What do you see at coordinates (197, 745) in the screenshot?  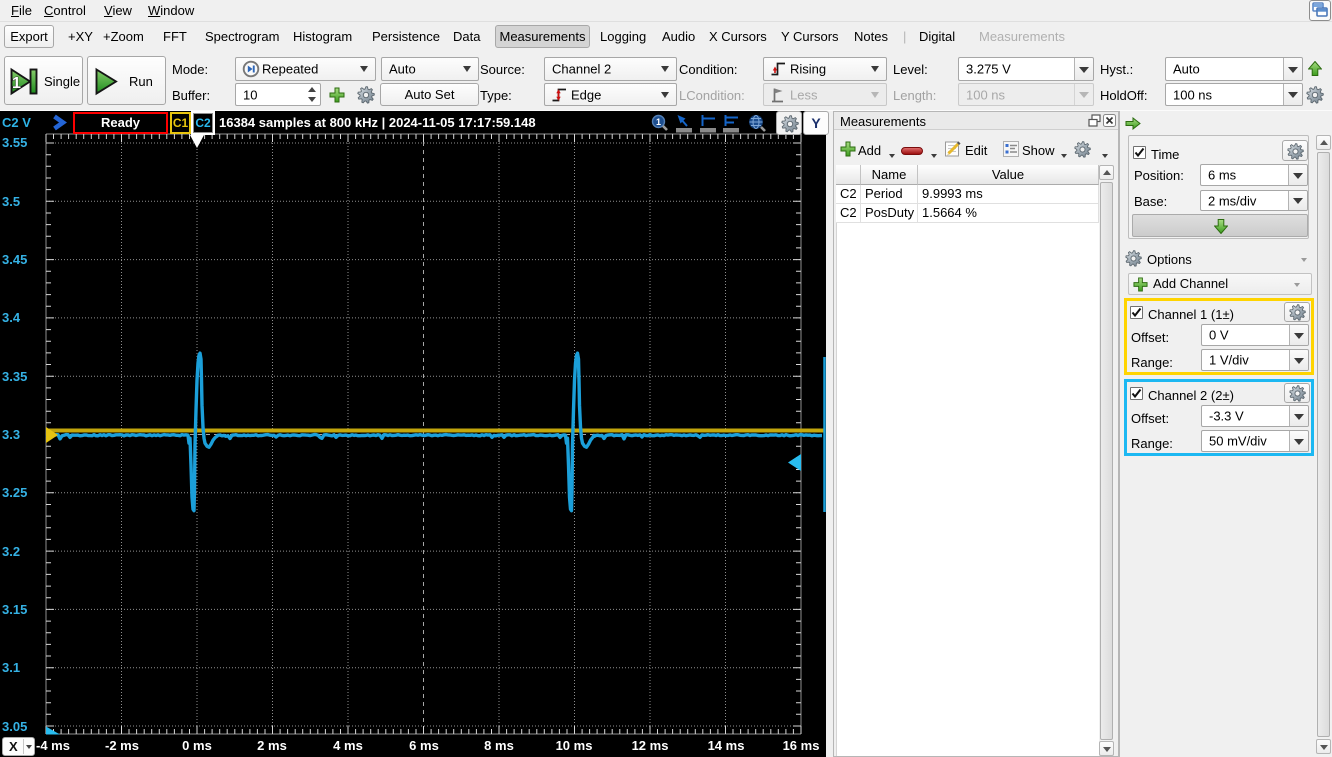 I see `svg-text: 0 ms` at bounding box center [197, 745].